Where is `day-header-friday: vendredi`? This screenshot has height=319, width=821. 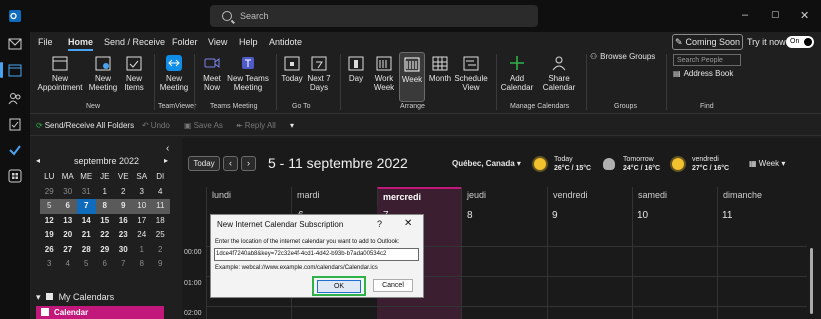
day-header-friday: vendredi is located at coordinates (589, 197).